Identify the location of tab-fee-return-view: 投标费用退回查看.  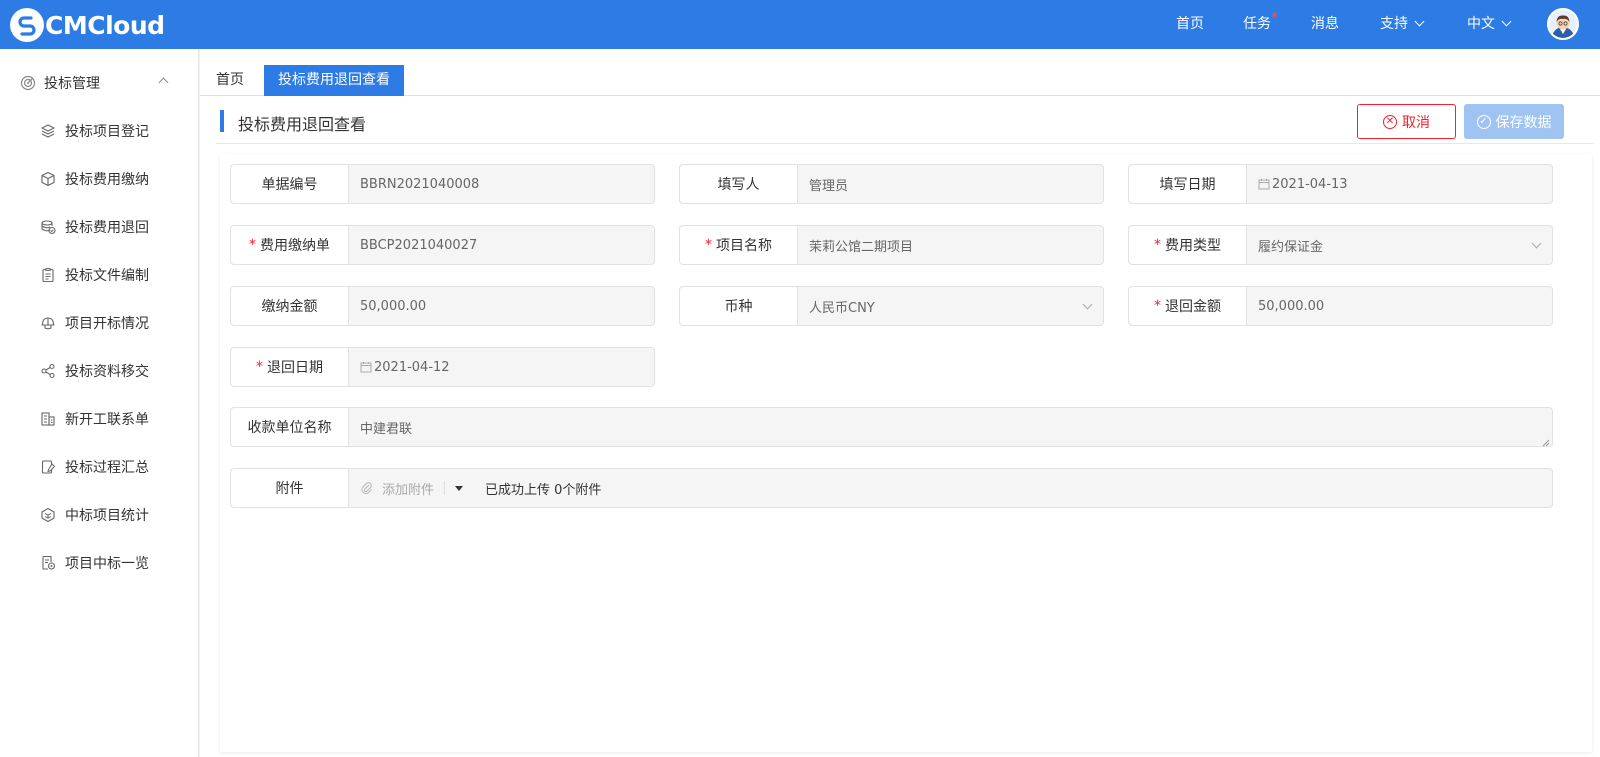
(334, 80).